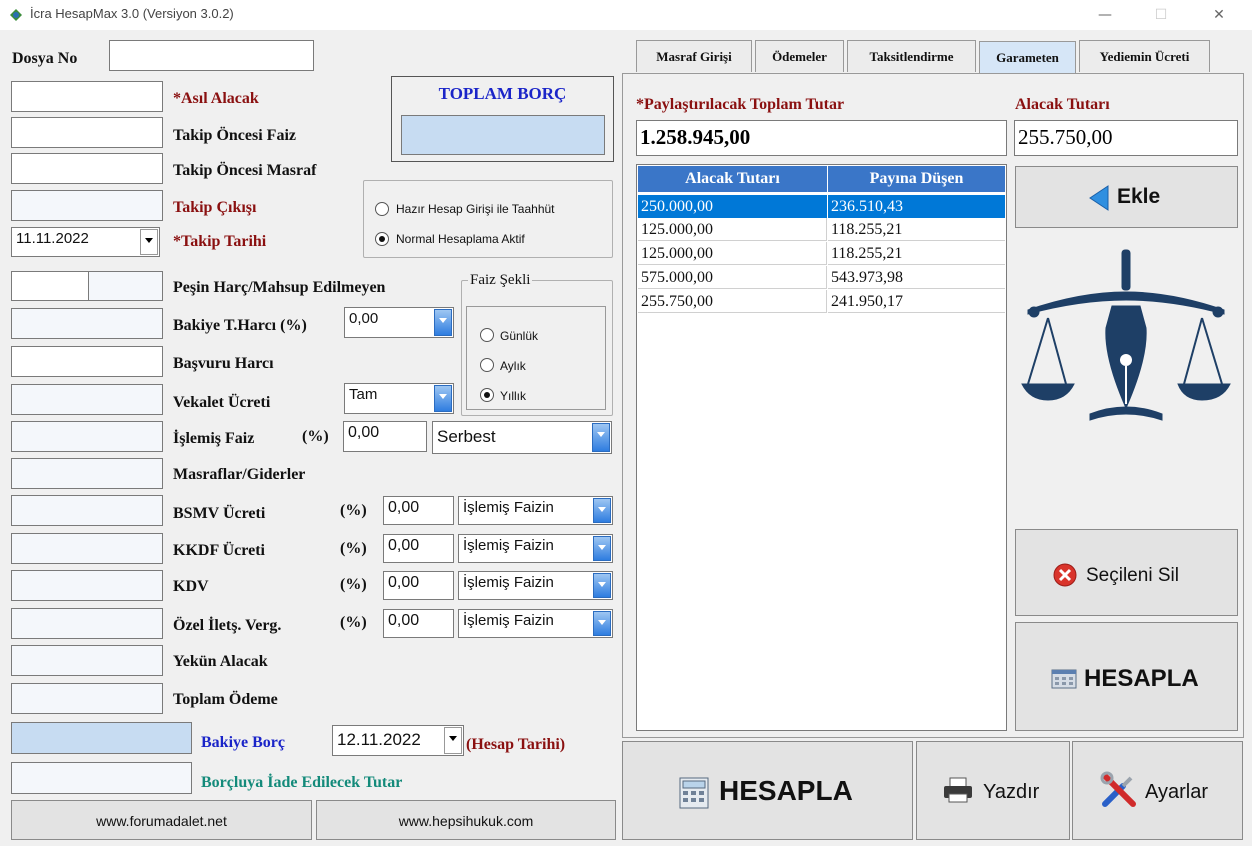 Image resolution: width=1252 pixels, height=846 pixels. Describe the element at coordinates (85, 242) in the screenshot. I see `takip-tarihi-picker: 11.11.2022` at that location.